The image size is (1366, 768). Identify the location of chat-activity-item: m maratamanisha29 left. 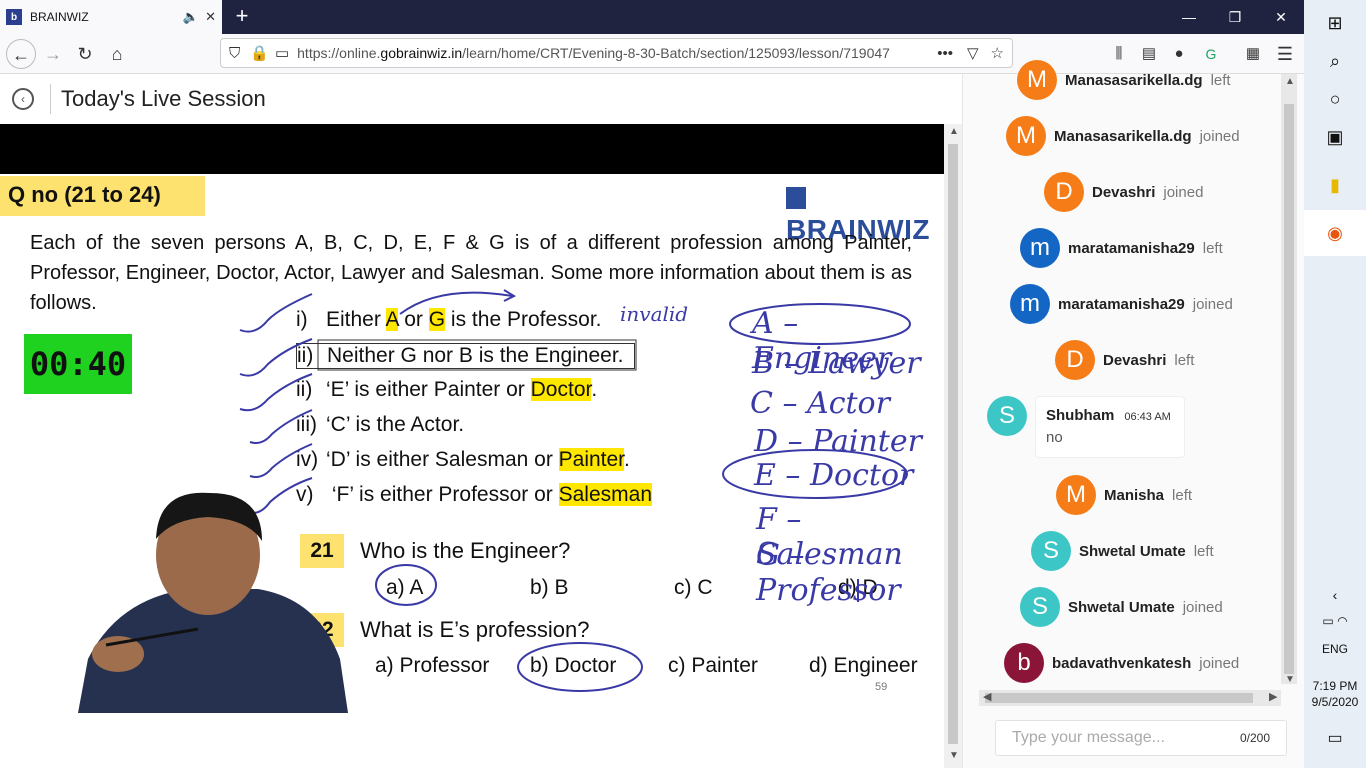
(1121, 248).